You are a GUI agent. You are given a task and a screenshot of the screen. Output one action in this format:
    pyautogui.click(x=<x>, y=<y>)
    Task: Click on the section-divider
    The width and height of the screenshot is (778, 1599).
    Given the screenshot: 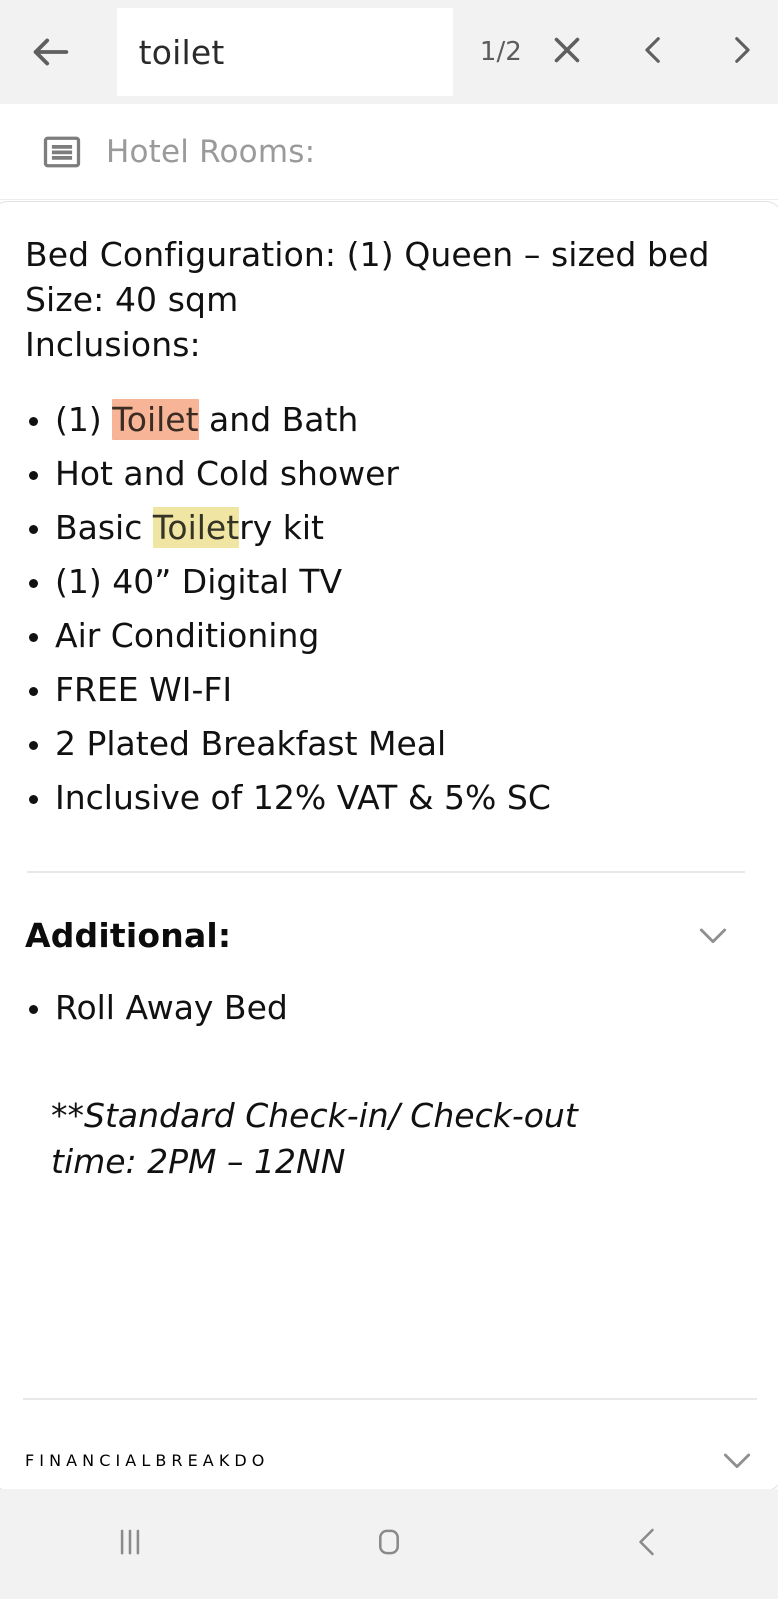 What is the action you would take?
    pyautogui.click(x=386, y=872)
    